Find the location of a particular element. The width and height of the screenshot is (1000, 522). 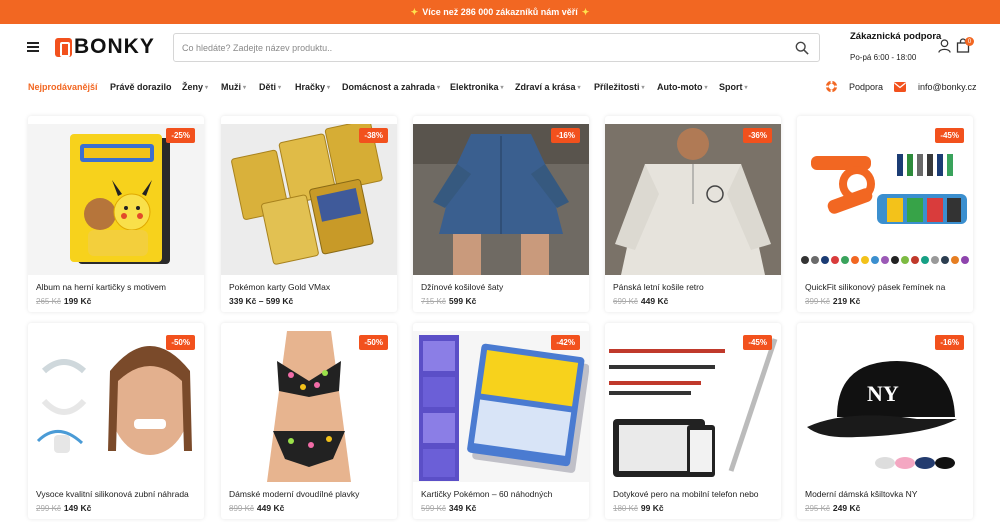

nav-item-women: Ženy ▾ is located at coordinates (195, 87).